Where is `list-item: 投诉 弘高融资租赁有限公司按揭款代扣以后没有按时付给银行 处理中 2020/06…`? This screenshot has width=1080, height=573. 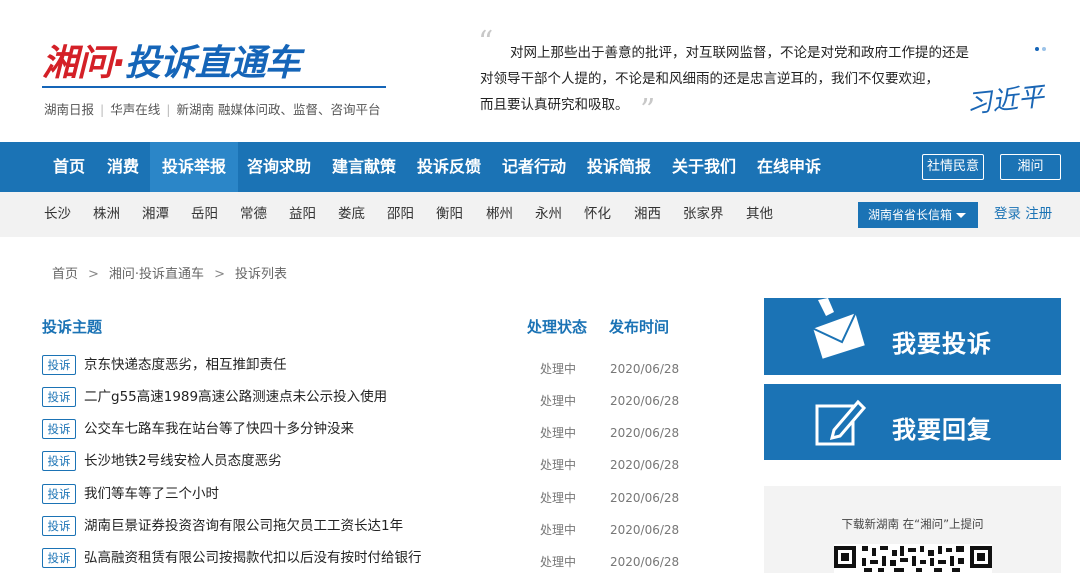
list-item: 投诉 弘高融资租赁有限公司按揭款代扣以后没有按时付给银行 处理中 2020/06… is located at coordinates (362, 559).